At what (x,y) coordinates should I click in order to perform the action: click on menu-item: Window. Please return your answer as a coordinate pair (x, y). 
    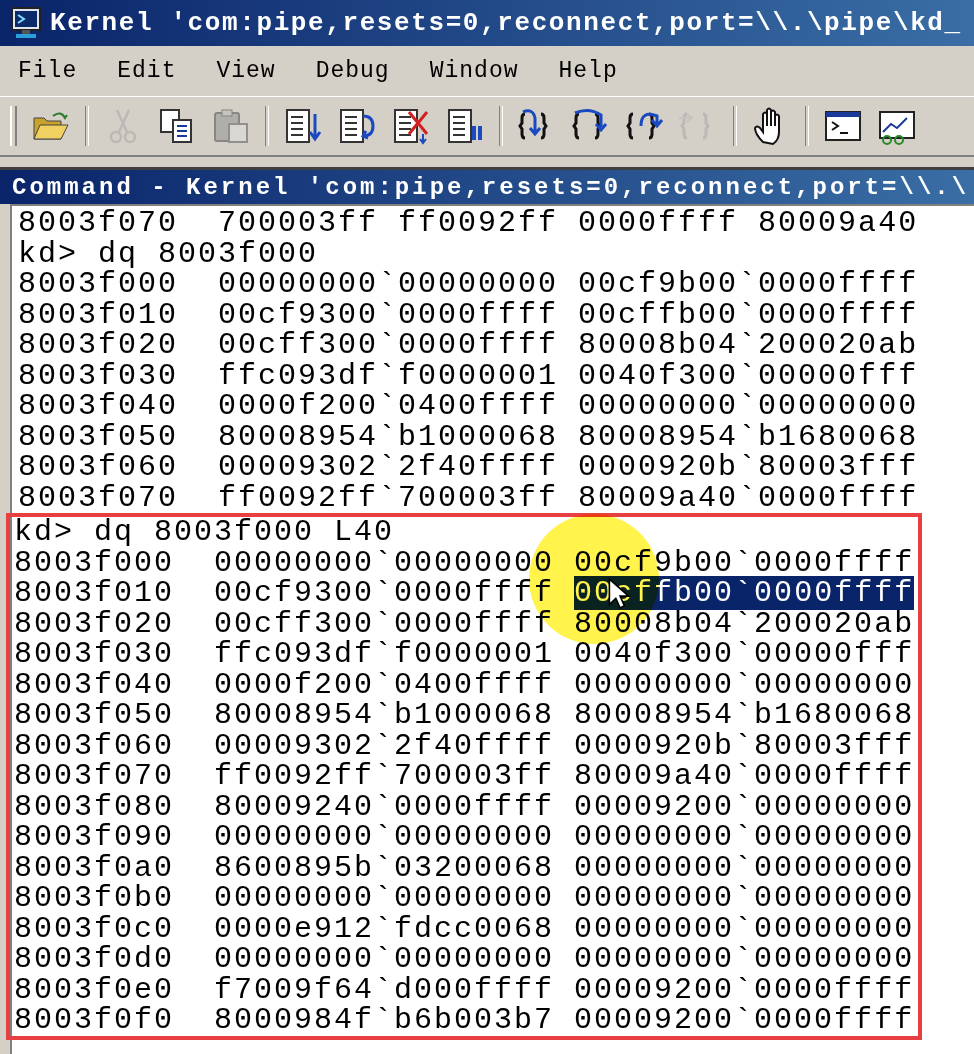
    Looking at the image, I should click on (474, 71).